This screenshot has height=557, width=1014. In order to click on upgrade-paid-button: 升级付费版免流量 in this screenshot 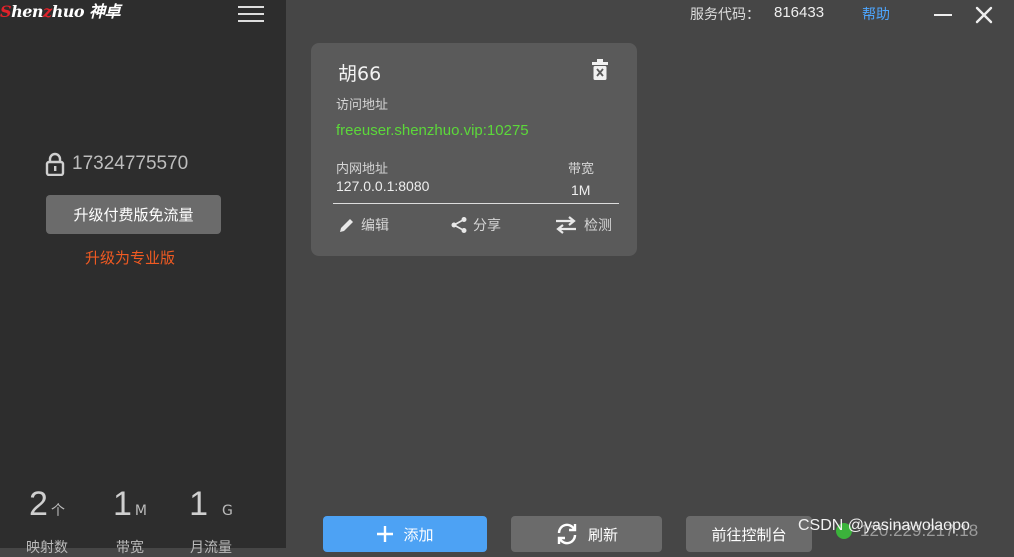, I will do `click(133, 214)`.